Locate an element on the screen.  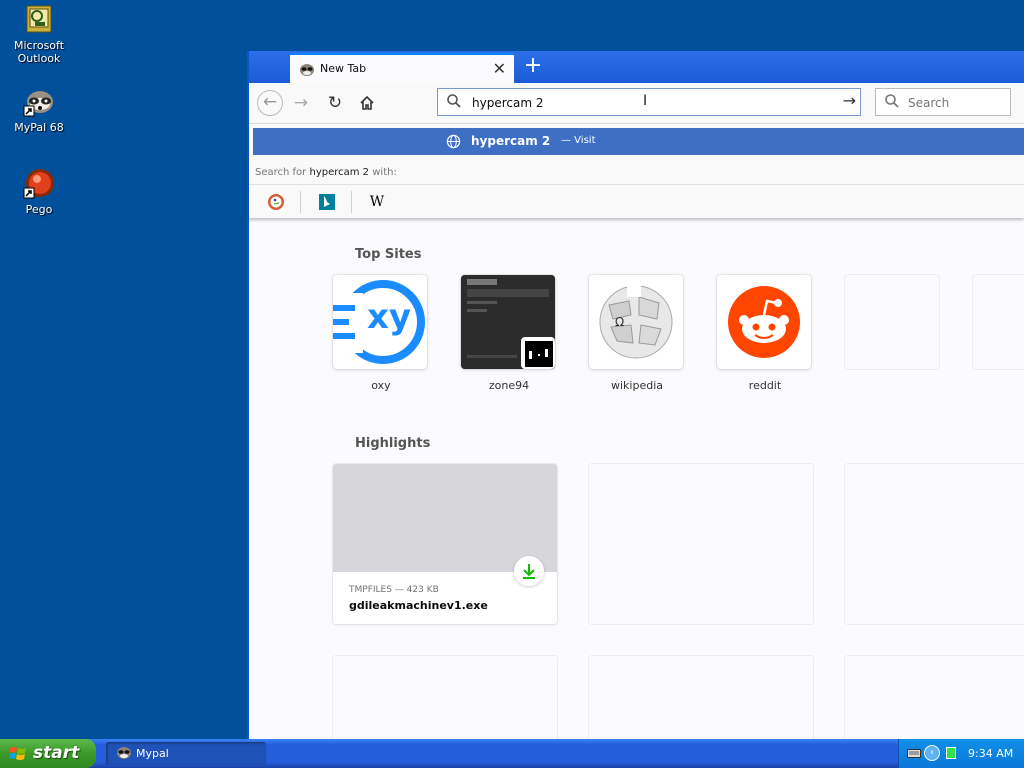
reddit-icon is located at coordinates (764, 322).